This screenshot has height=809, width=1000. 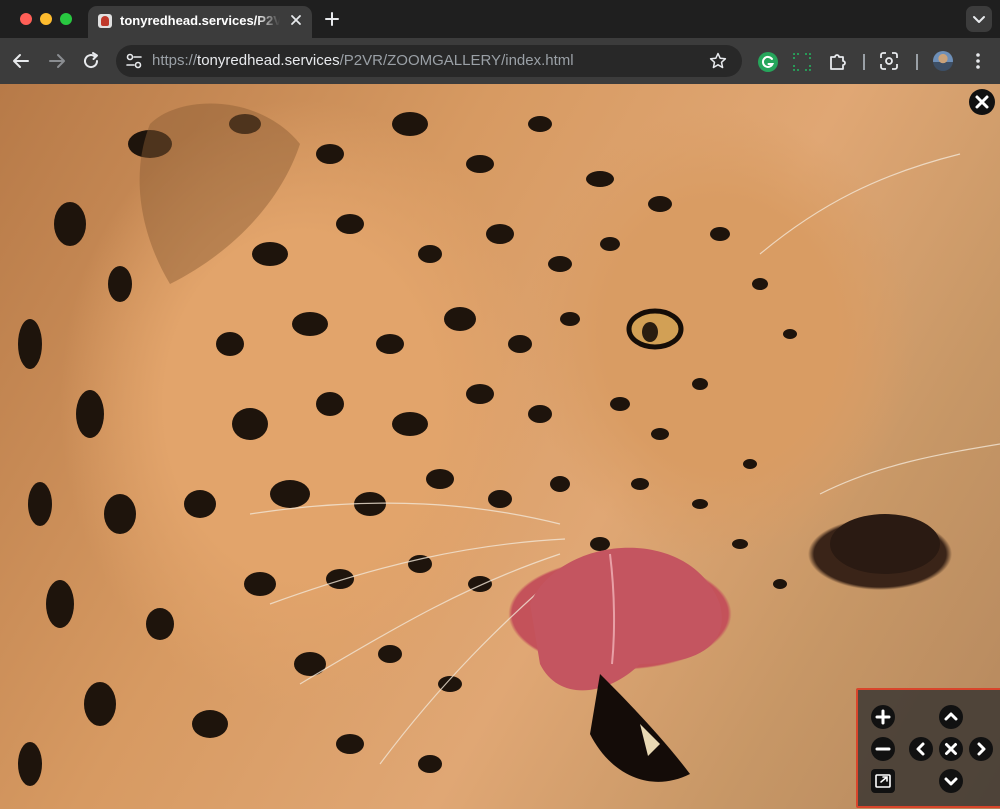 I want to click on profile-avatar, so click(x=943, y=61).